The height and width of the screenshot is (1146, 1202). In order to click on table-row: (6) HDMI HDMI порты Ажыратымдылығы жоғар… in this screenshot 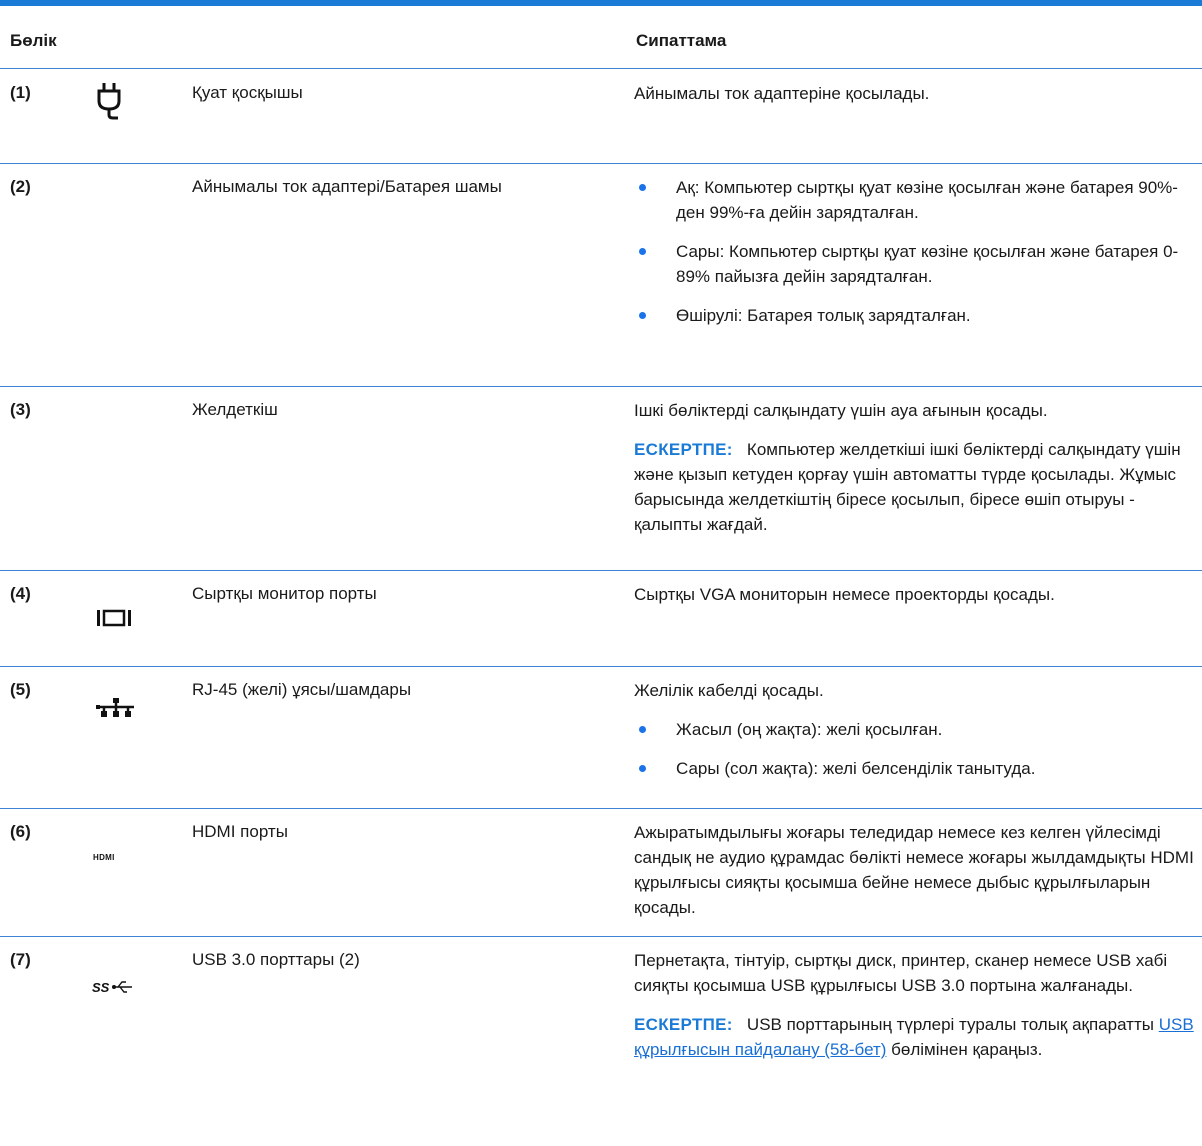, I will do `click(601, 872)`.